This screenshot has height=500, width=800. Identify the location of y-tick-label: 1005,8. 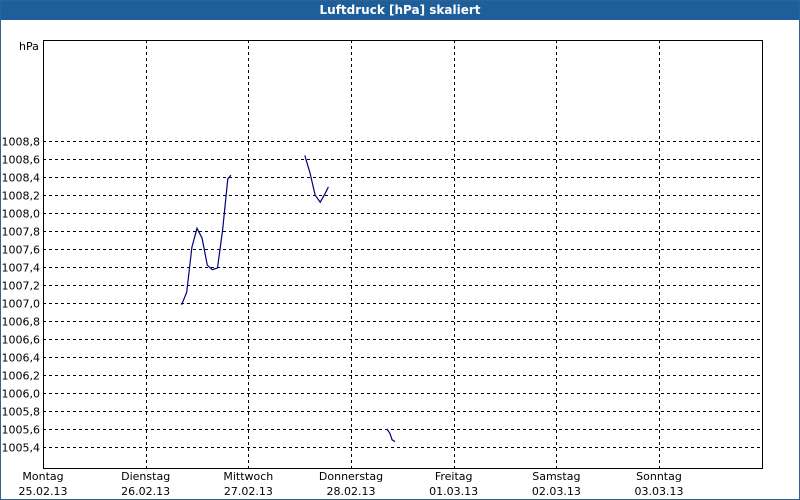
(21, 412).